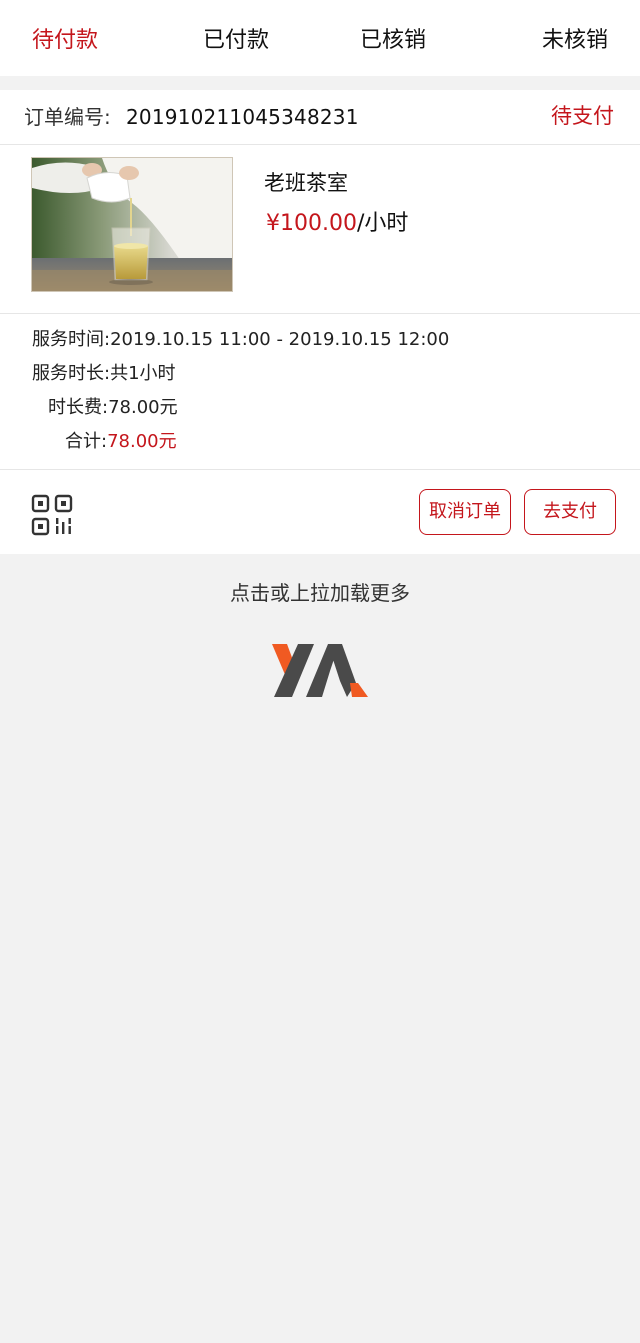  Describe the element at coordinates (52, 515) in the screenshot. I see `qr-code-icon` at that location.